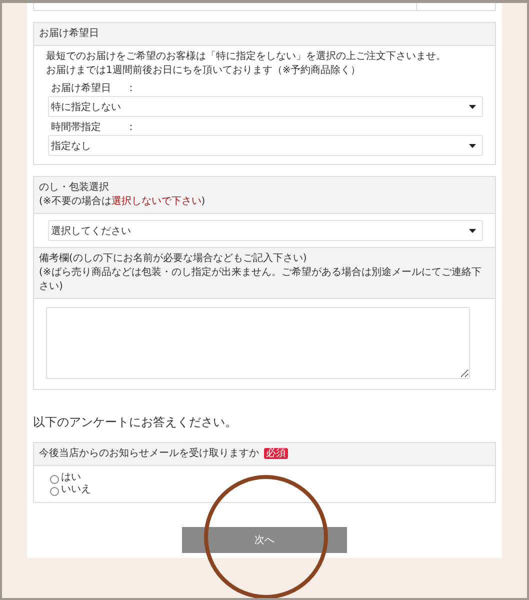  What do you see at coordinates (74, 188) in the screenshot?
I see `section-title: のし・包装選択` at bounding box center [74, 188].